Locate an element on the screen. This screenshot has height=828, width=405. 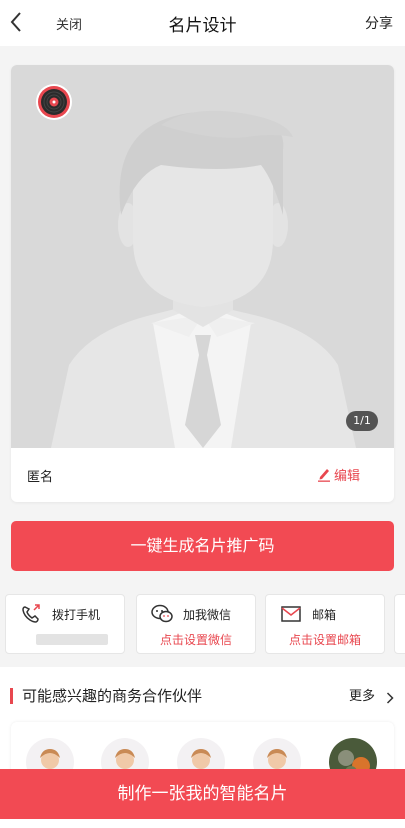
card-name: 匿名 is located at coordinates (40, 477).